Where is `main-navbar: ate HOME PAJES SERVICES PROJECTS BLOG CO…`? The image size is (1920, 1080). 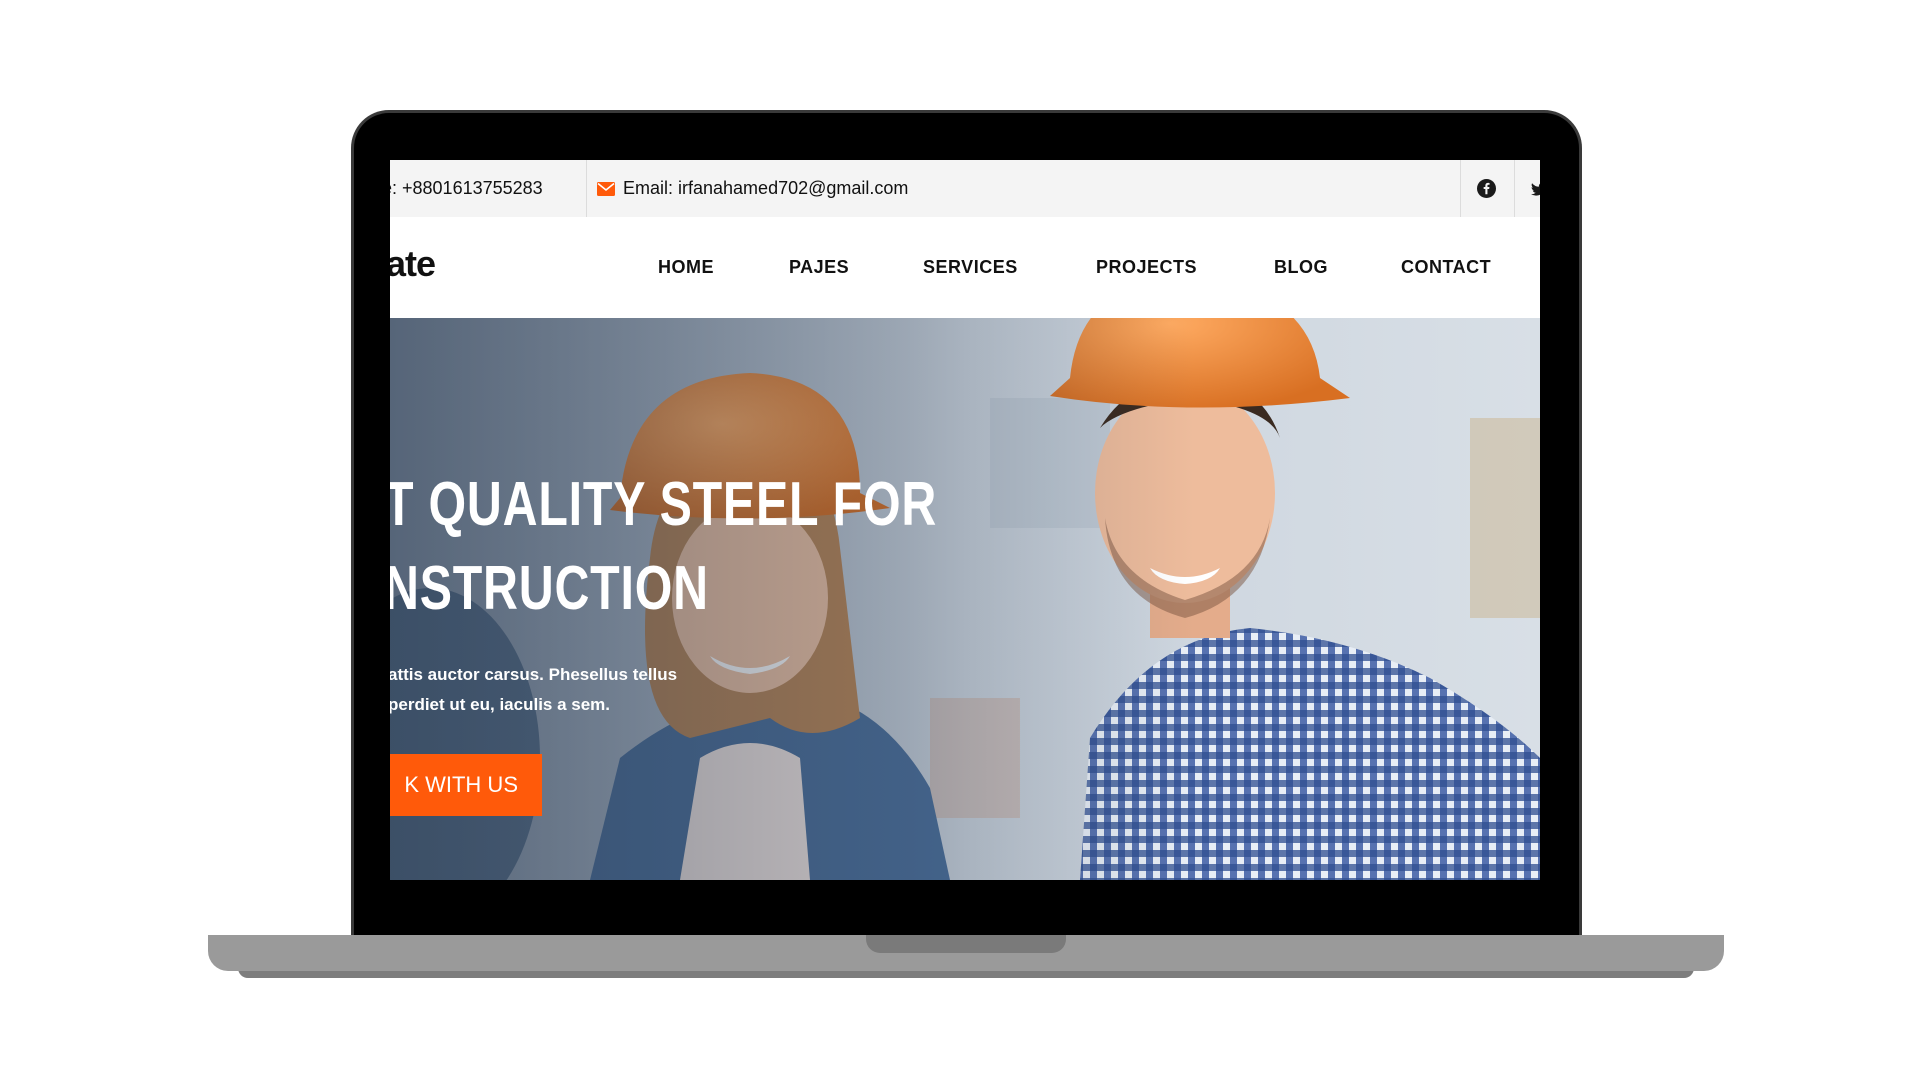
main-navbar: ate HOME PAJES SERVICES PROJECTS BLOG CO… is located at coordinates (965, 267).